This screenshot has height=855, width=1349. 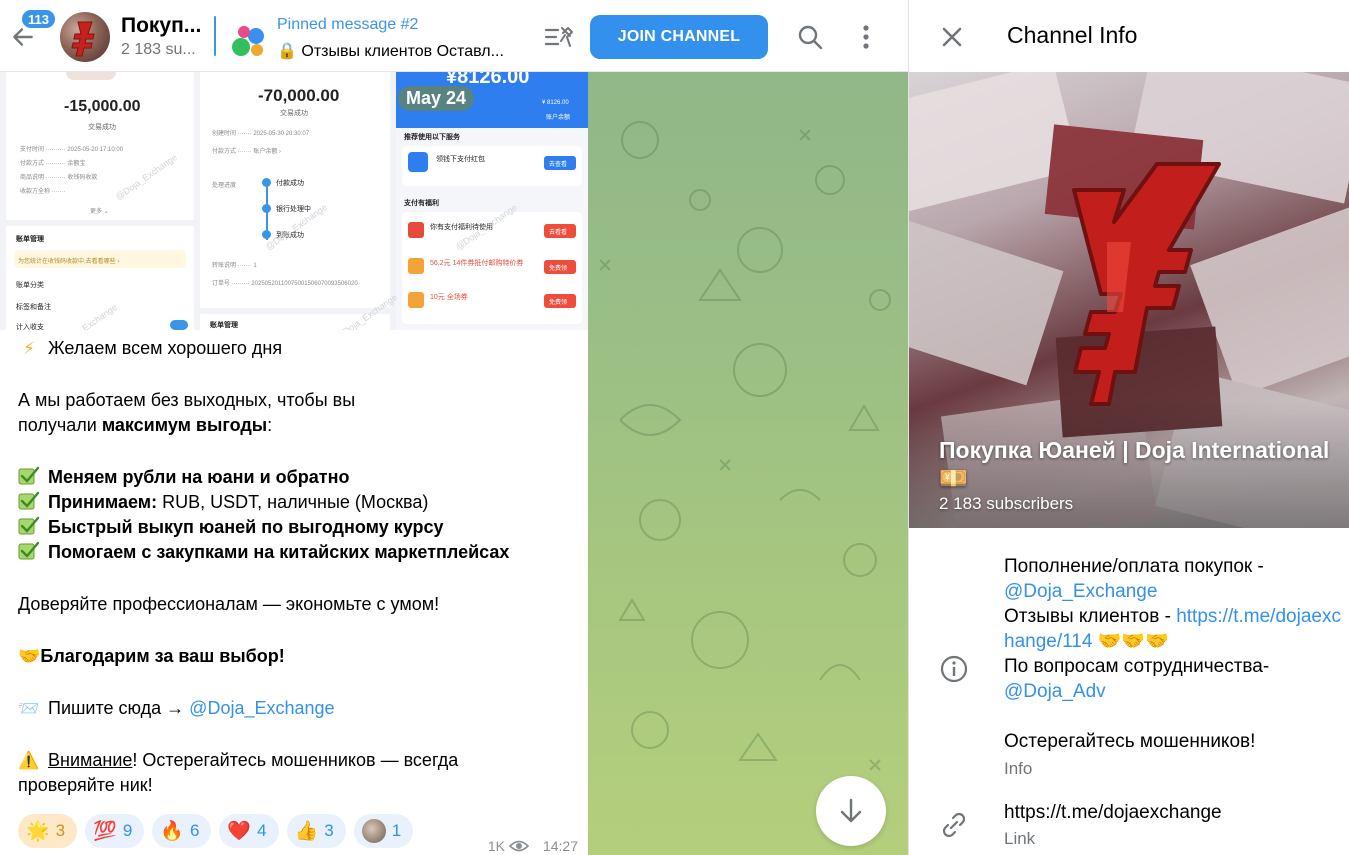 I want to click on pinned-indicator-bar, so click(x=215, y=36).